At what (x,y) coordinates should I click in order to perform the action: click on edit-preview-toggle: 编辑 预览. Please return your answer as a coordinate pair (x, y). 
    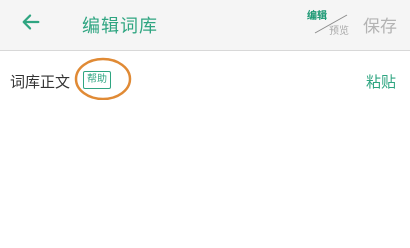
    Looking at the image, I should click on (330, 22).